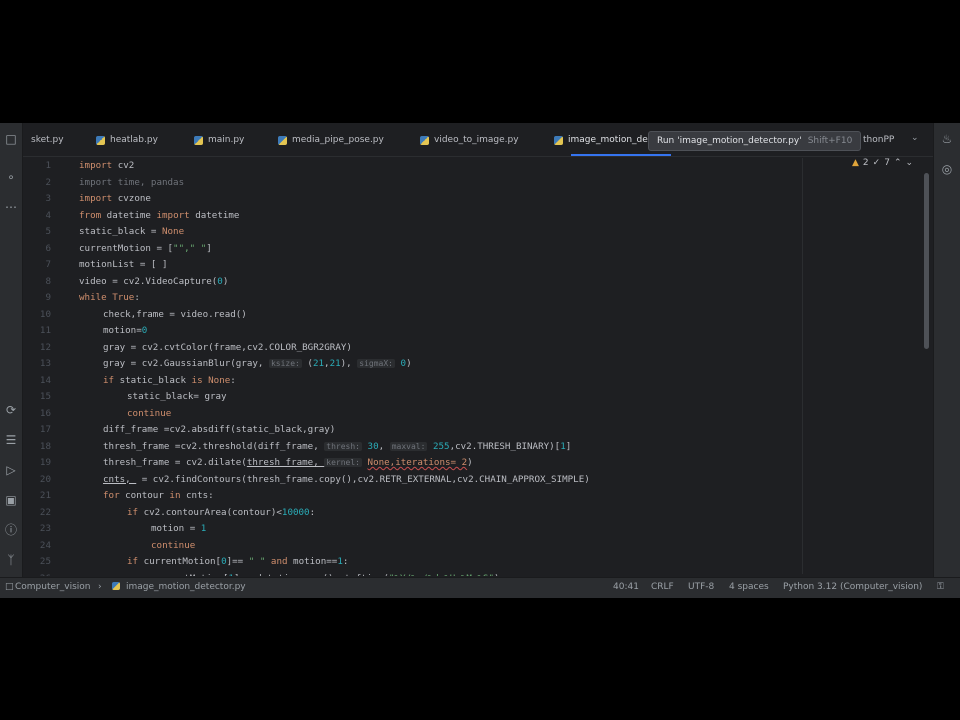  Describe the element at coordinates (11, 440) in the screenshot. I see `layers-icon: ☰` at that location.